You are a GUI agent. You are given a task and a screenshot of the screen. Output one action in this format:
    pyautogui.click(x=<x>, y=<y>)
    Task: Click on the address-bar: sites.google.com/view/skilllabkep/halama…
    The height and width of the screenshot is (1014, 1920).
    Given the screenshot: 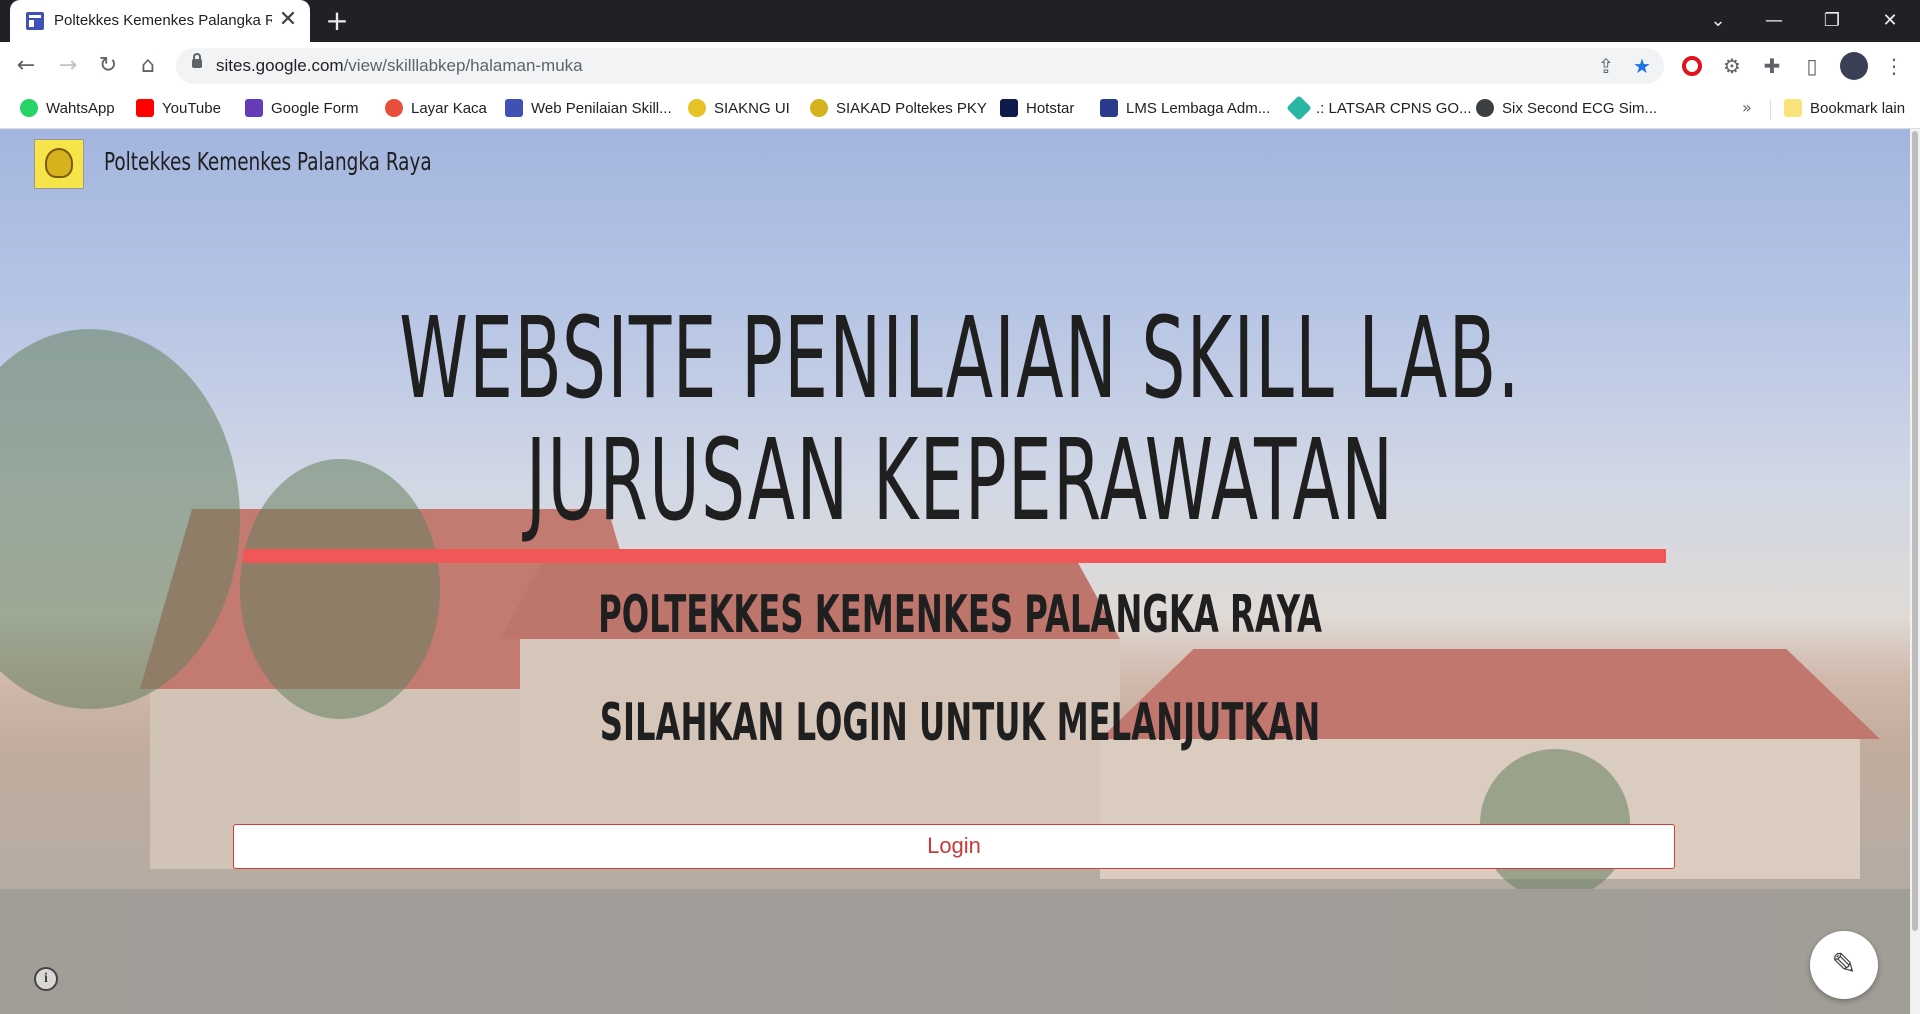 What is the action you would take?
    pyautogui.click(x=920, y=66)
    